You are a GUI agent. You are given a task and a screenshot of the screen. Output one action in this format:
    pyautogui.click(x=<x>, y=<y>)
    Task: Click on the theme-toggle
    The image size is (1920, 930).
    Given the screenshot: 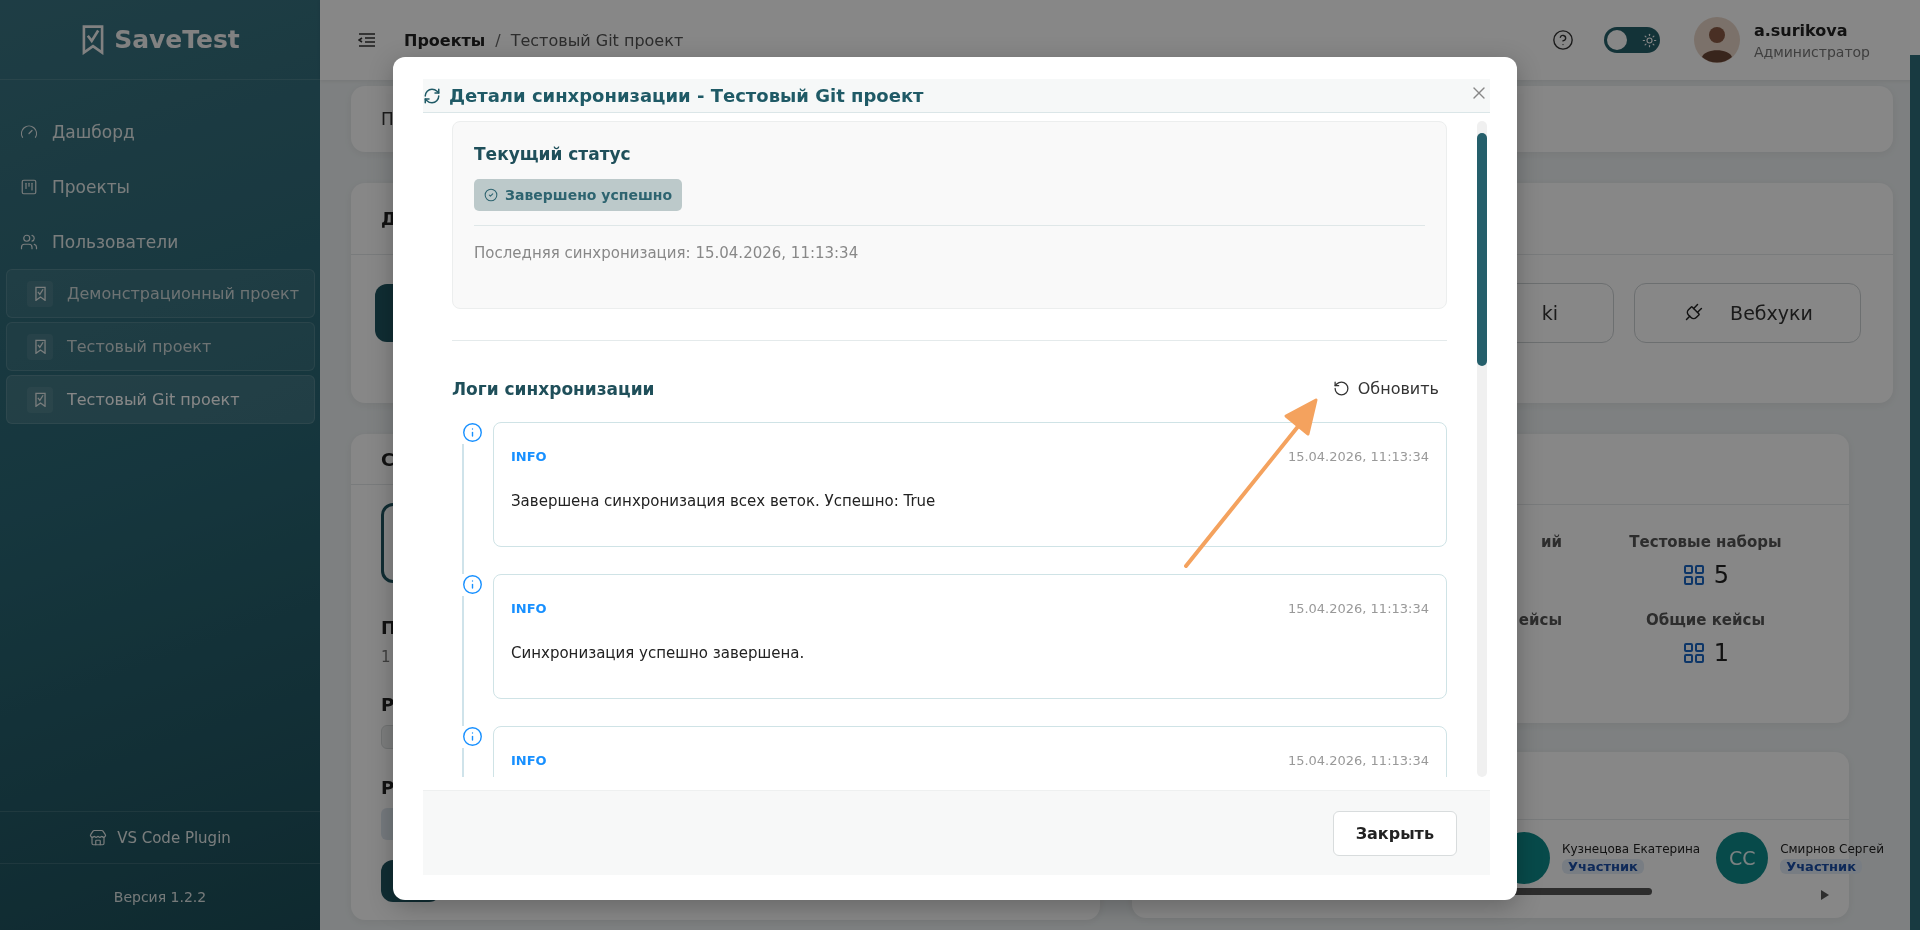 What is the action you would take?
    pyautogui.click(x=1631, y=40)
    